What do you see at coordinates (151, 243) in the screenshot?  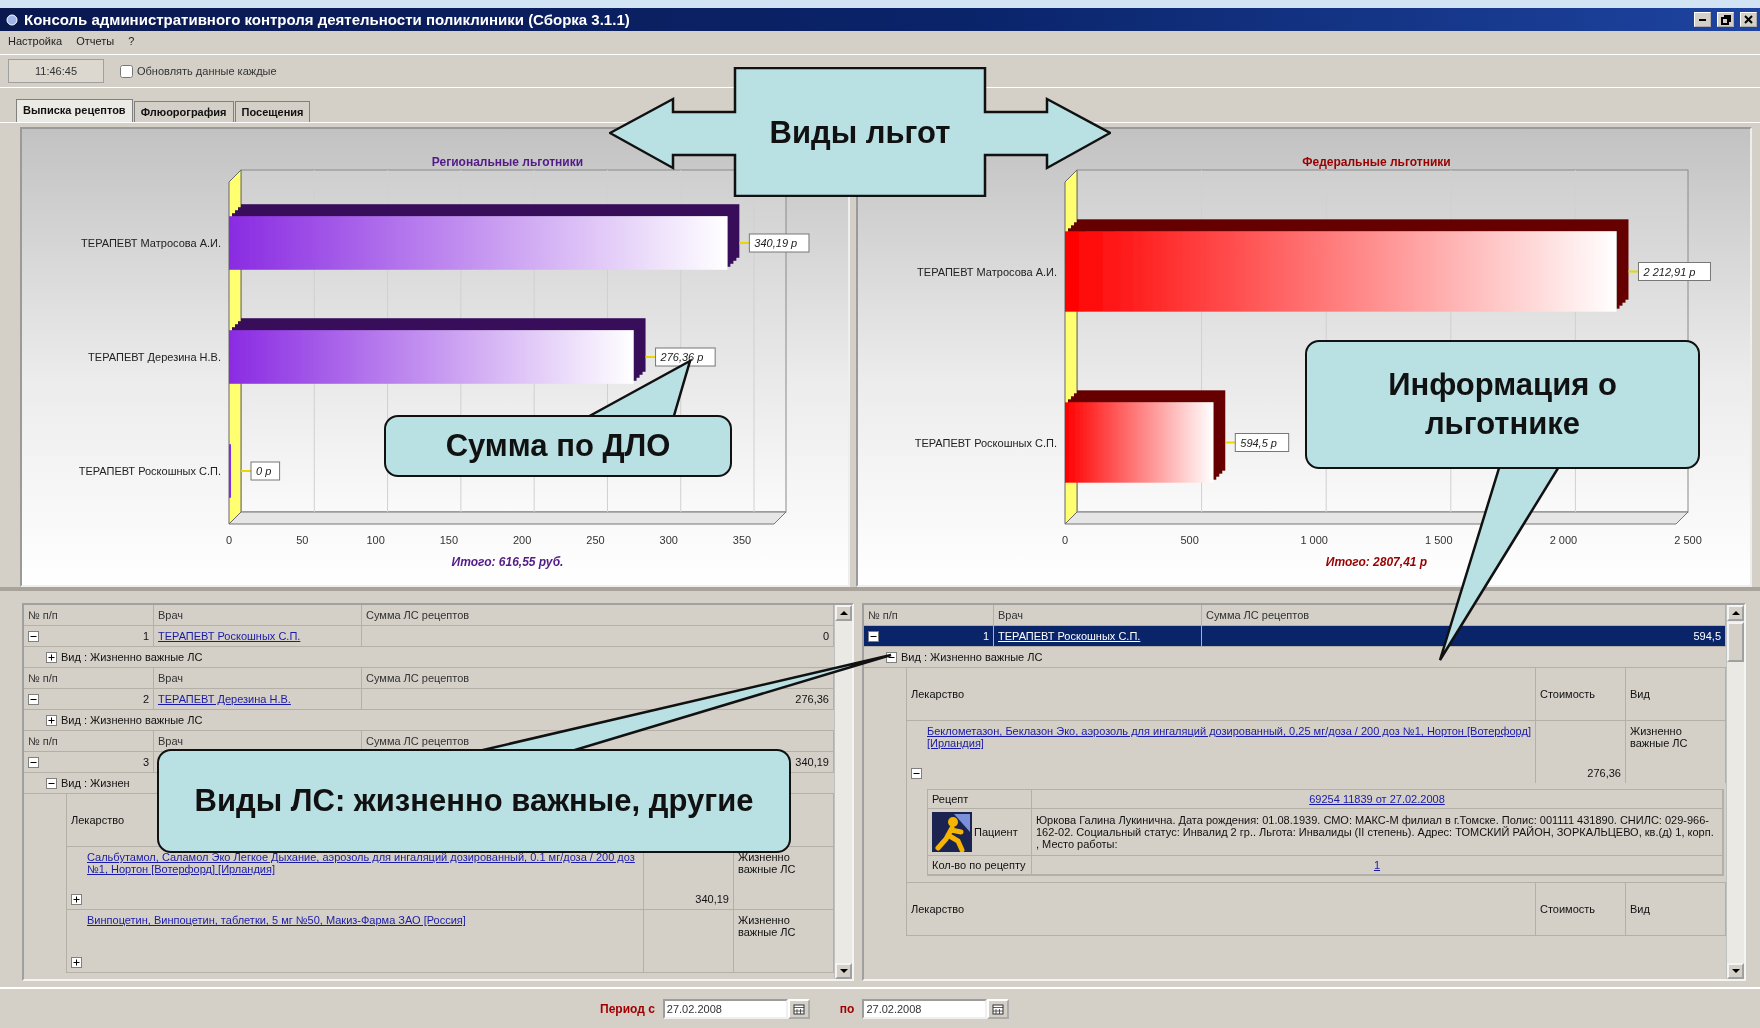 I see `category-label: ТЕРАПЕВТ Матросова А.И.` at bounding box center [151, 243].